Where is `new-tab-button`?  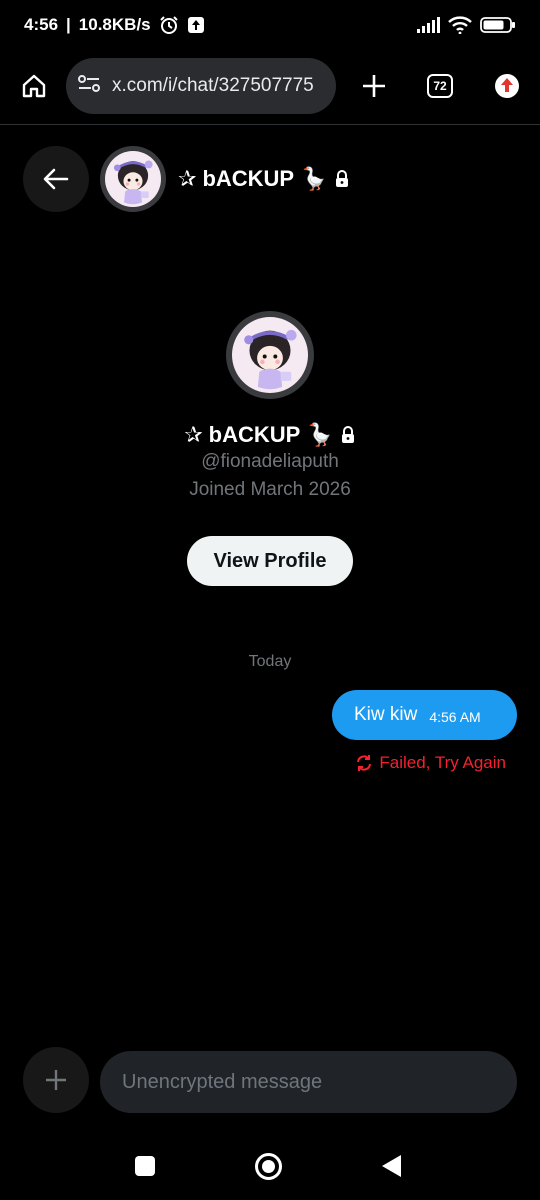
new-tab-button is located at coordinates (374, 86).